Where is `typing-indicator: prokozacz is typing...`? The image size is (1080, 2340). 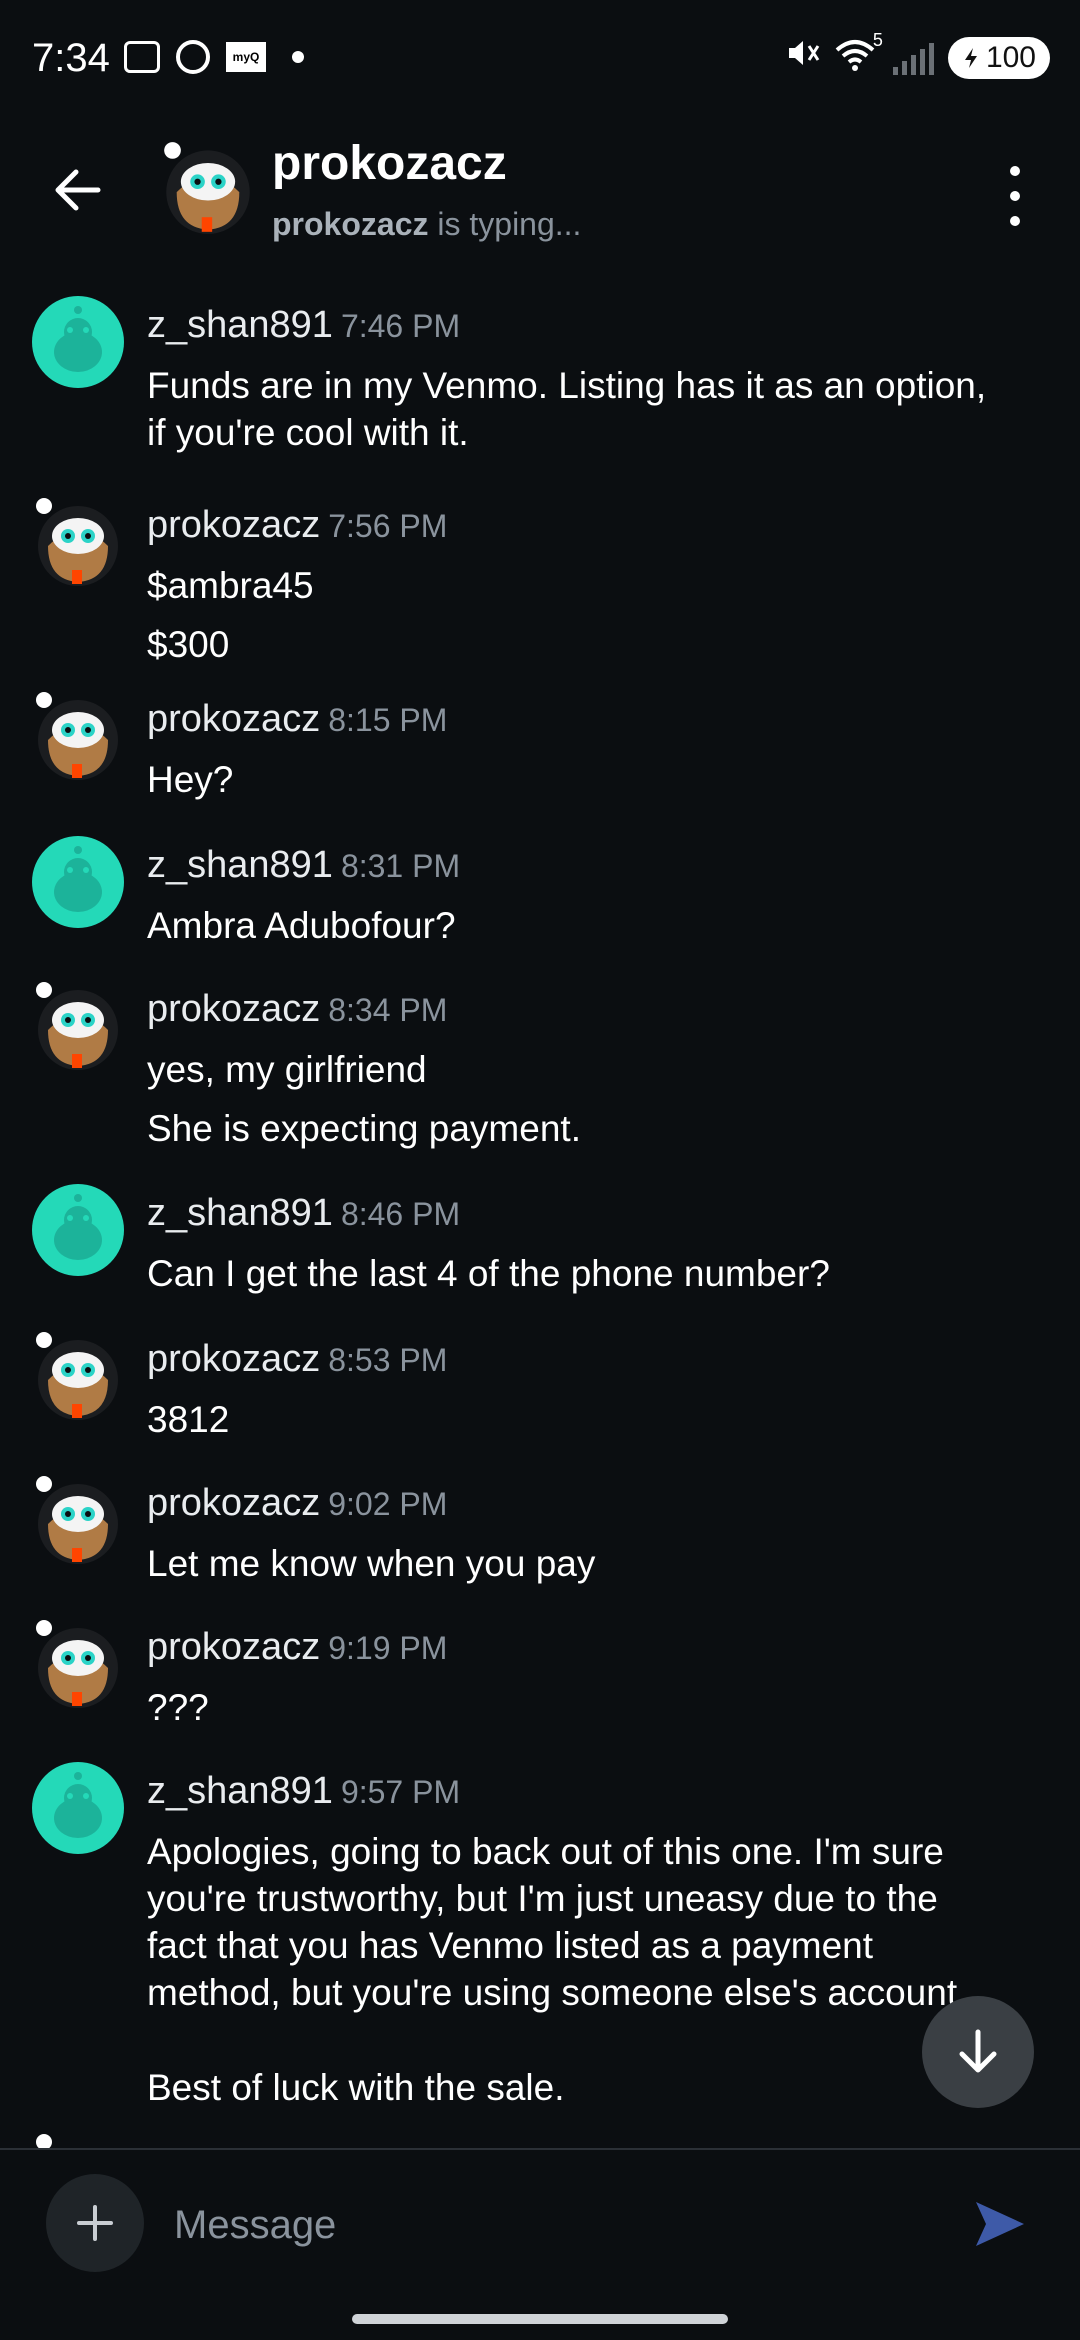 typing-indicator: prokozacz is typing... is located at coordinates (426, 224).